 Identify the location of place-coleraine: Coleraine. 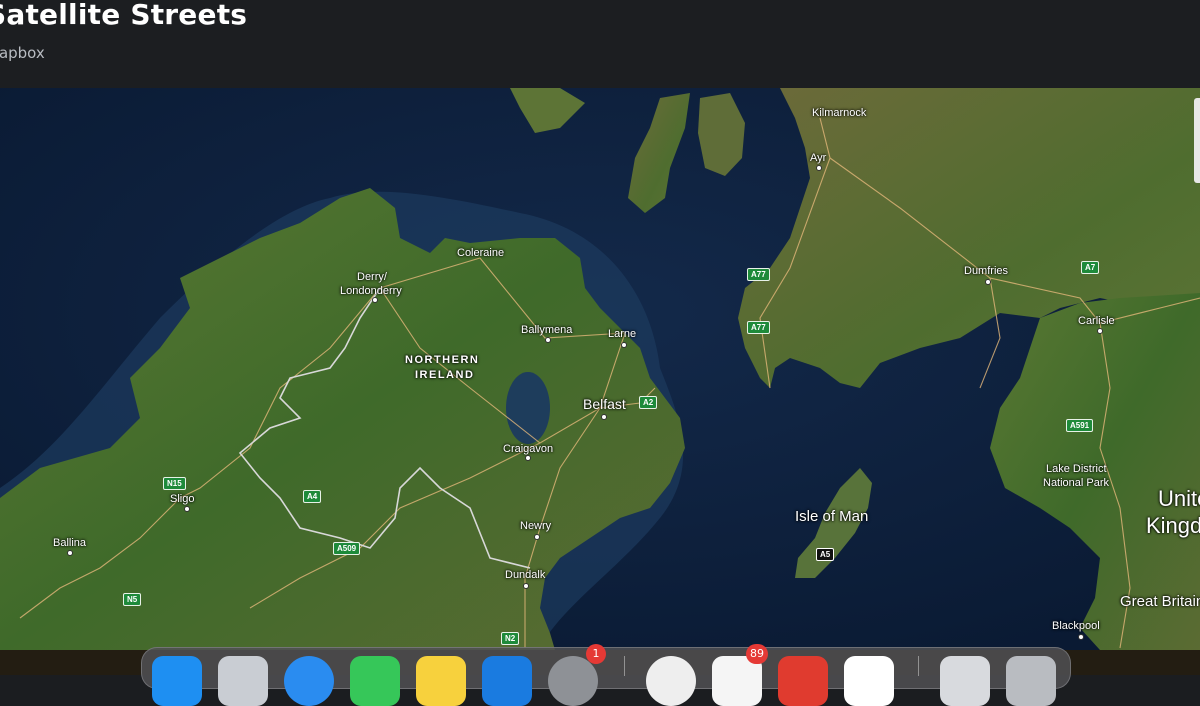
(481, 253).